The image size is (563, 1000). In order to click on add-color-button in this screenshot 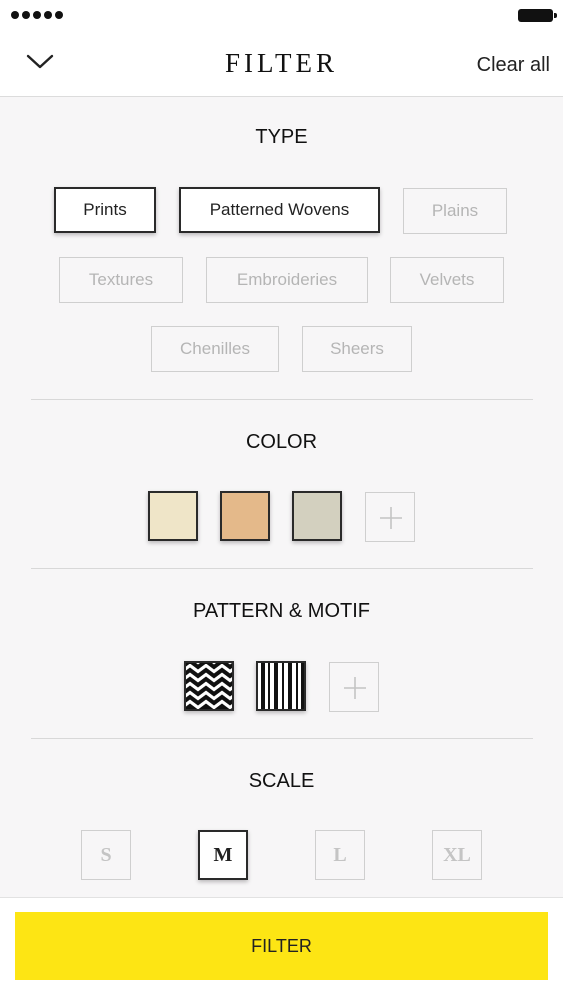, I will do `click(390, 517)`.